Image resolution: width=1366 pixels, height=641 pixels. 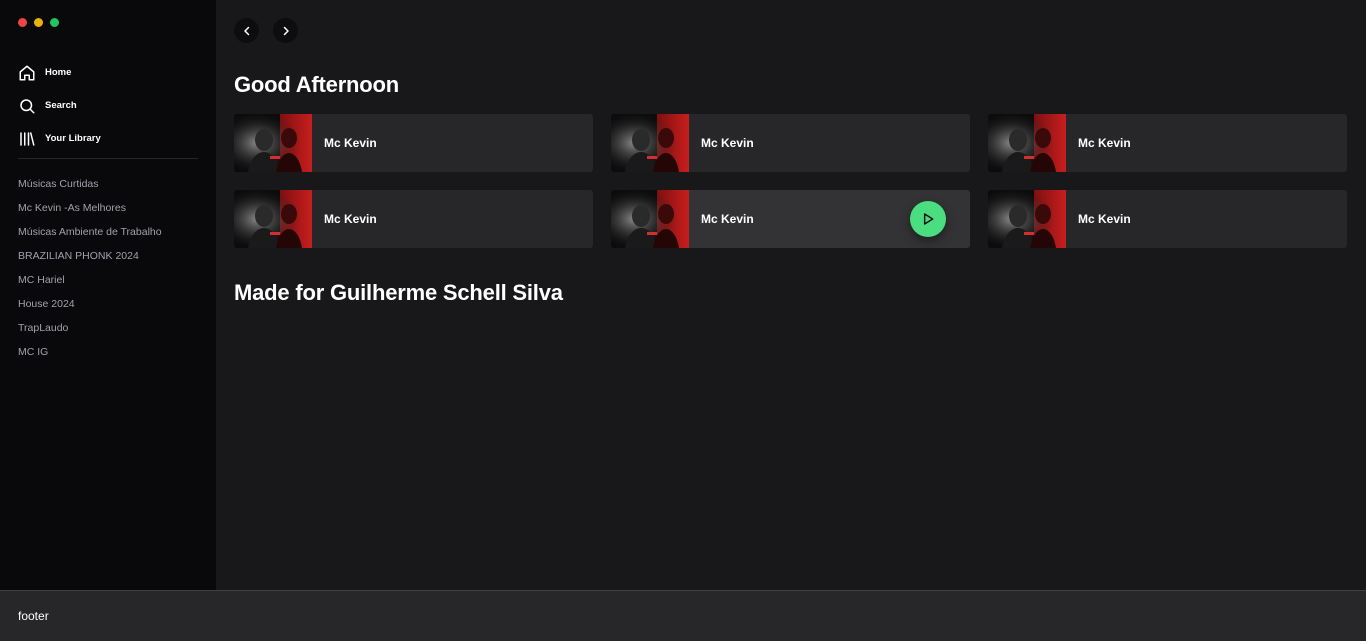 I want to click on play-button, so click(x=928, y=219).